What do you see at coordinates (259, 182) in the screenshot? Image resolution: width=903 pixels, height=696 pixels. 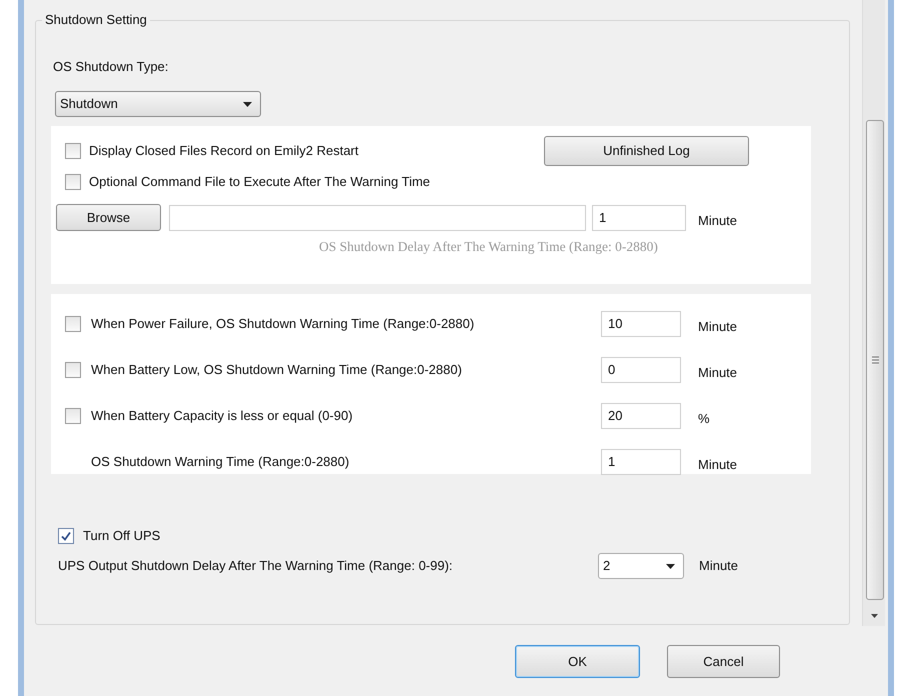 I see `checkbox-label: Optional Command File to Execute After The Warning Time` at bounding box center [259, 182].